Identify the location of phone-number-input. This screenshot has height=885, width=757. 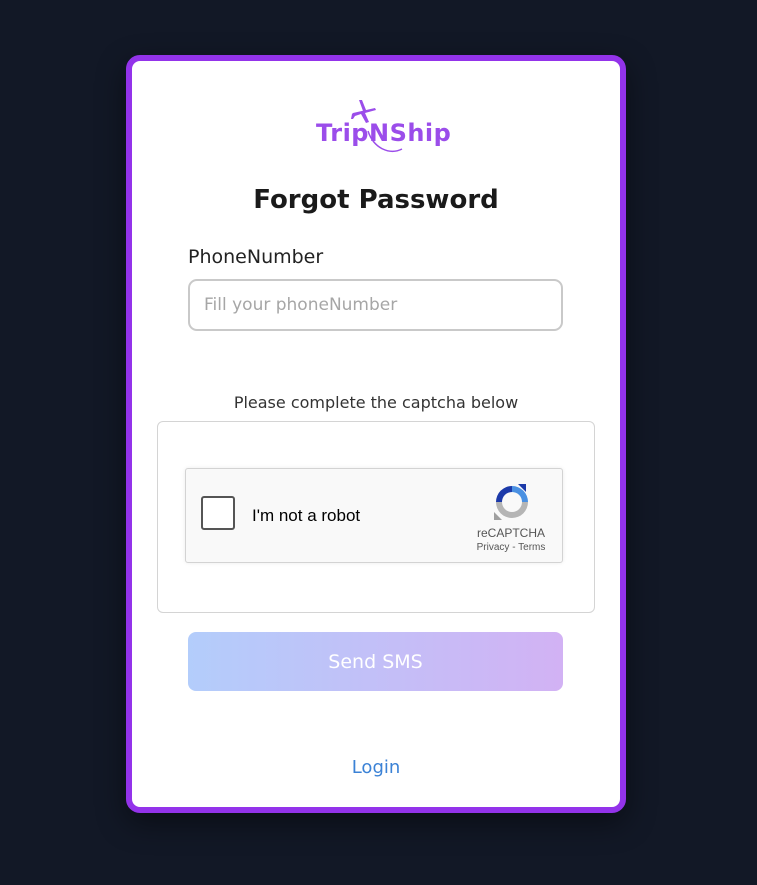
(375, 305).